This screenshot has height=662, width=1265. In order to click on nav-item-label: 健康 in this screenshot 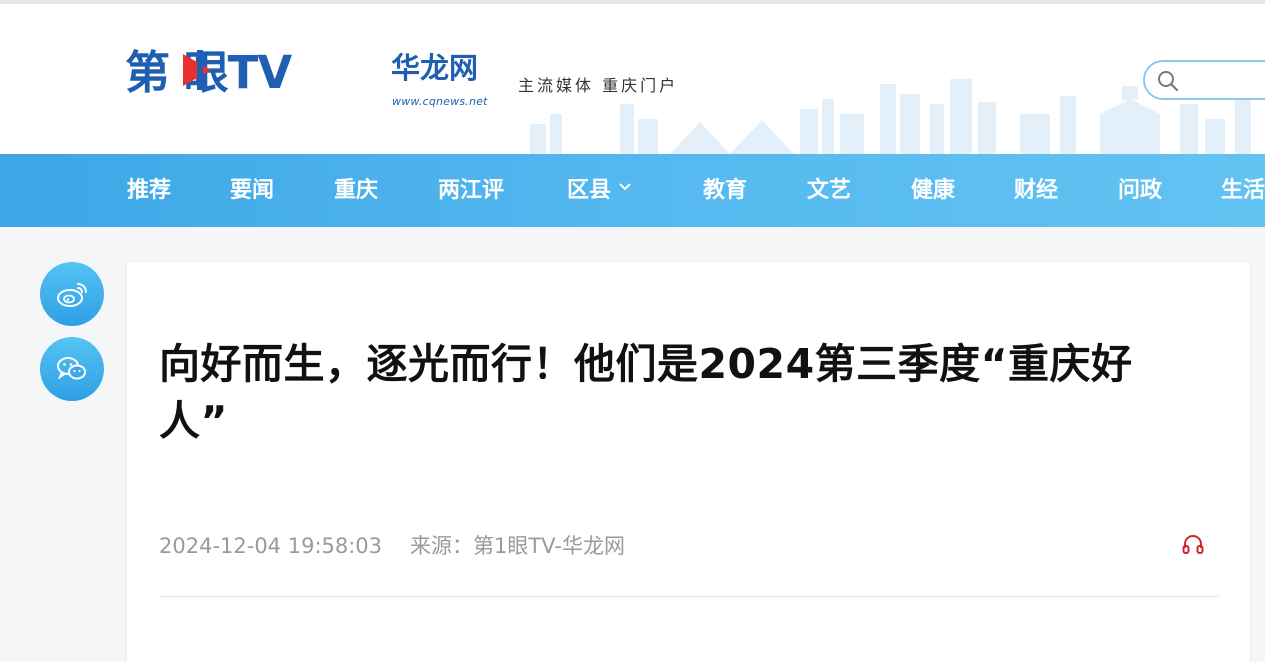, I will do `click(933, 190)`.